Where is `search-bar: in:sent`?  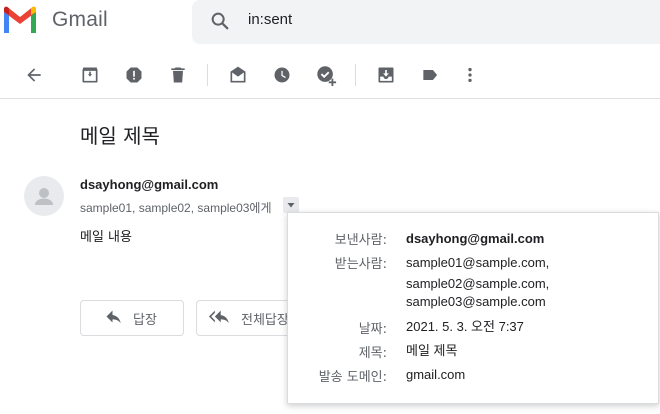 search-bar: in:sent is located at coordinates (426, 22).